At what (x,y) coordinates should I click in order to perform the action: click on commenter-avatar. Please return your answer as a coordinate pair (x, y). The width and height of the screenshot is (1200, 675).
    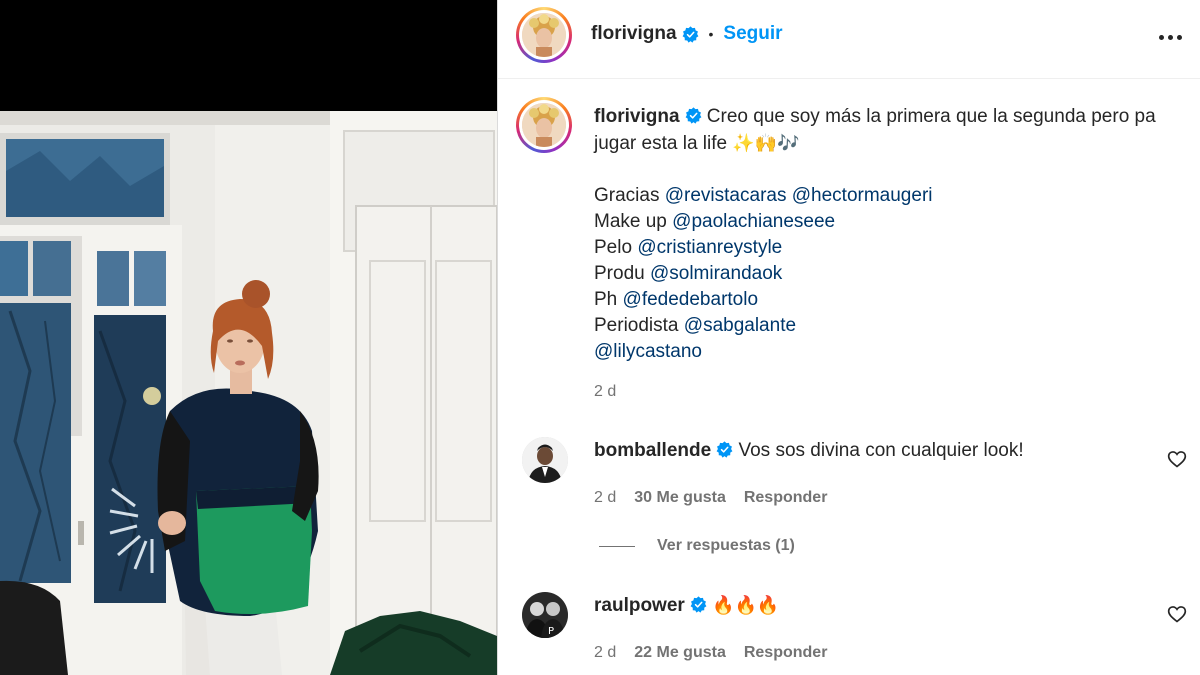
    Looking at the image, I should click on (545, 460).